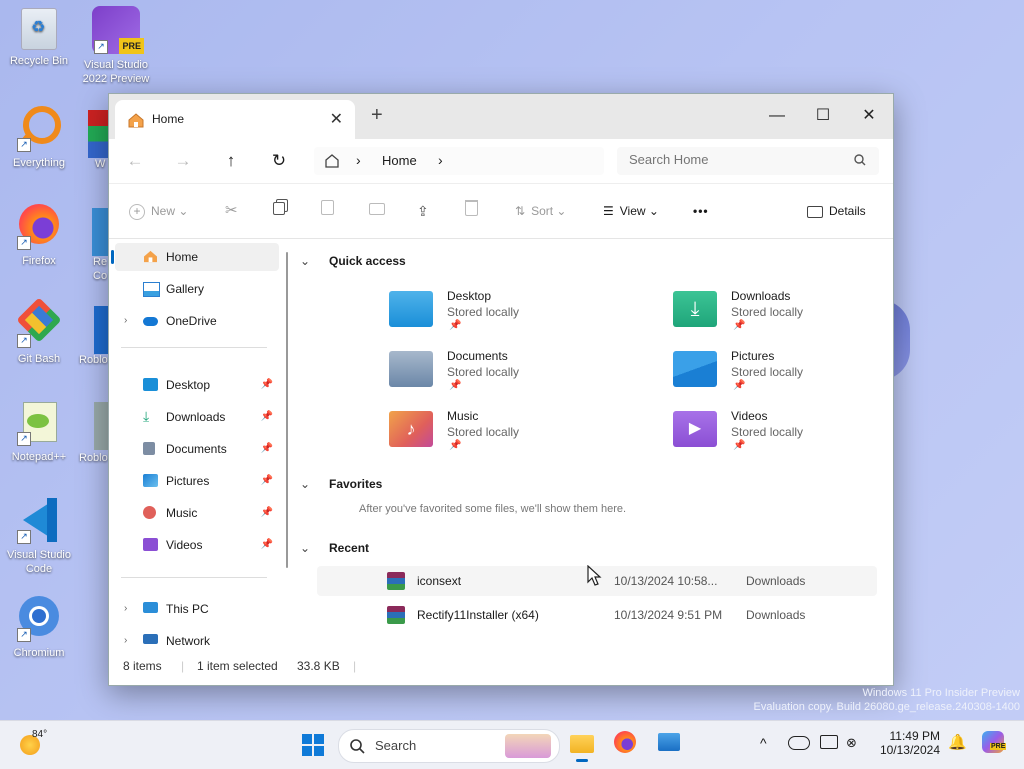 The height and width of the screenshot is (769, 1024). I want to click on home-icon, so click(136, 120).